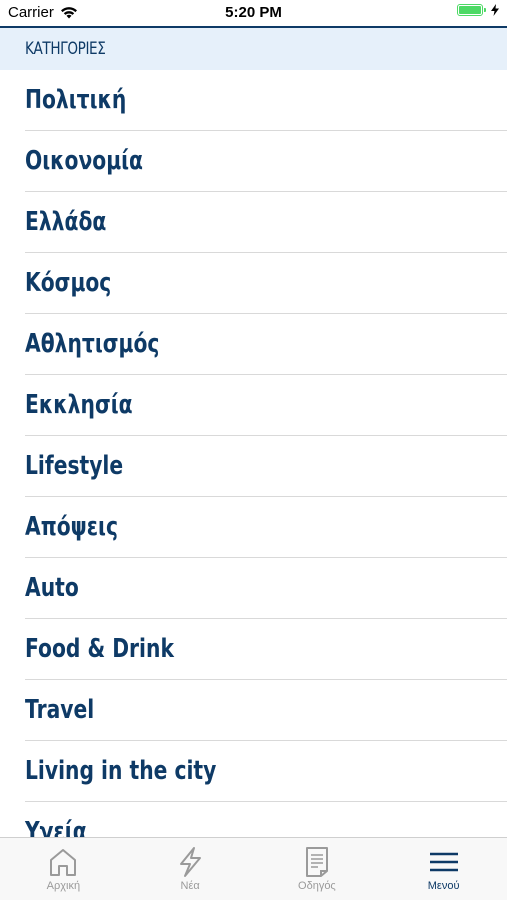  Describe the element at coordinates (191, 862) in the screenshot. I see `lightning-icon` at that location.